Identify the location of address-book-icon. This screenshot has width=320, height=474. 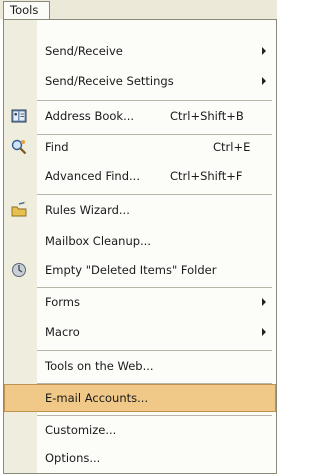
(19, 116).